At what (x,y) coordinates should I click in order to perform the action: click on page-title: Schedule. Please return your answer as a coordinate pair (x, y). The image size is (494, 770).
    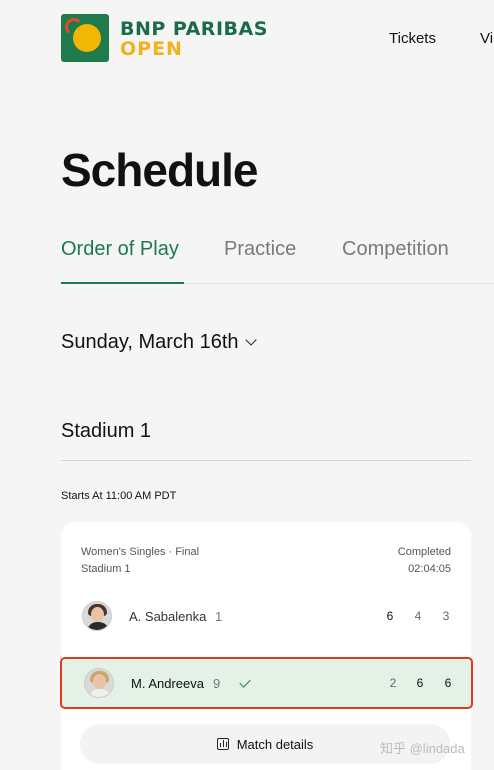
    Looking at the image, I should click on (160, 170).